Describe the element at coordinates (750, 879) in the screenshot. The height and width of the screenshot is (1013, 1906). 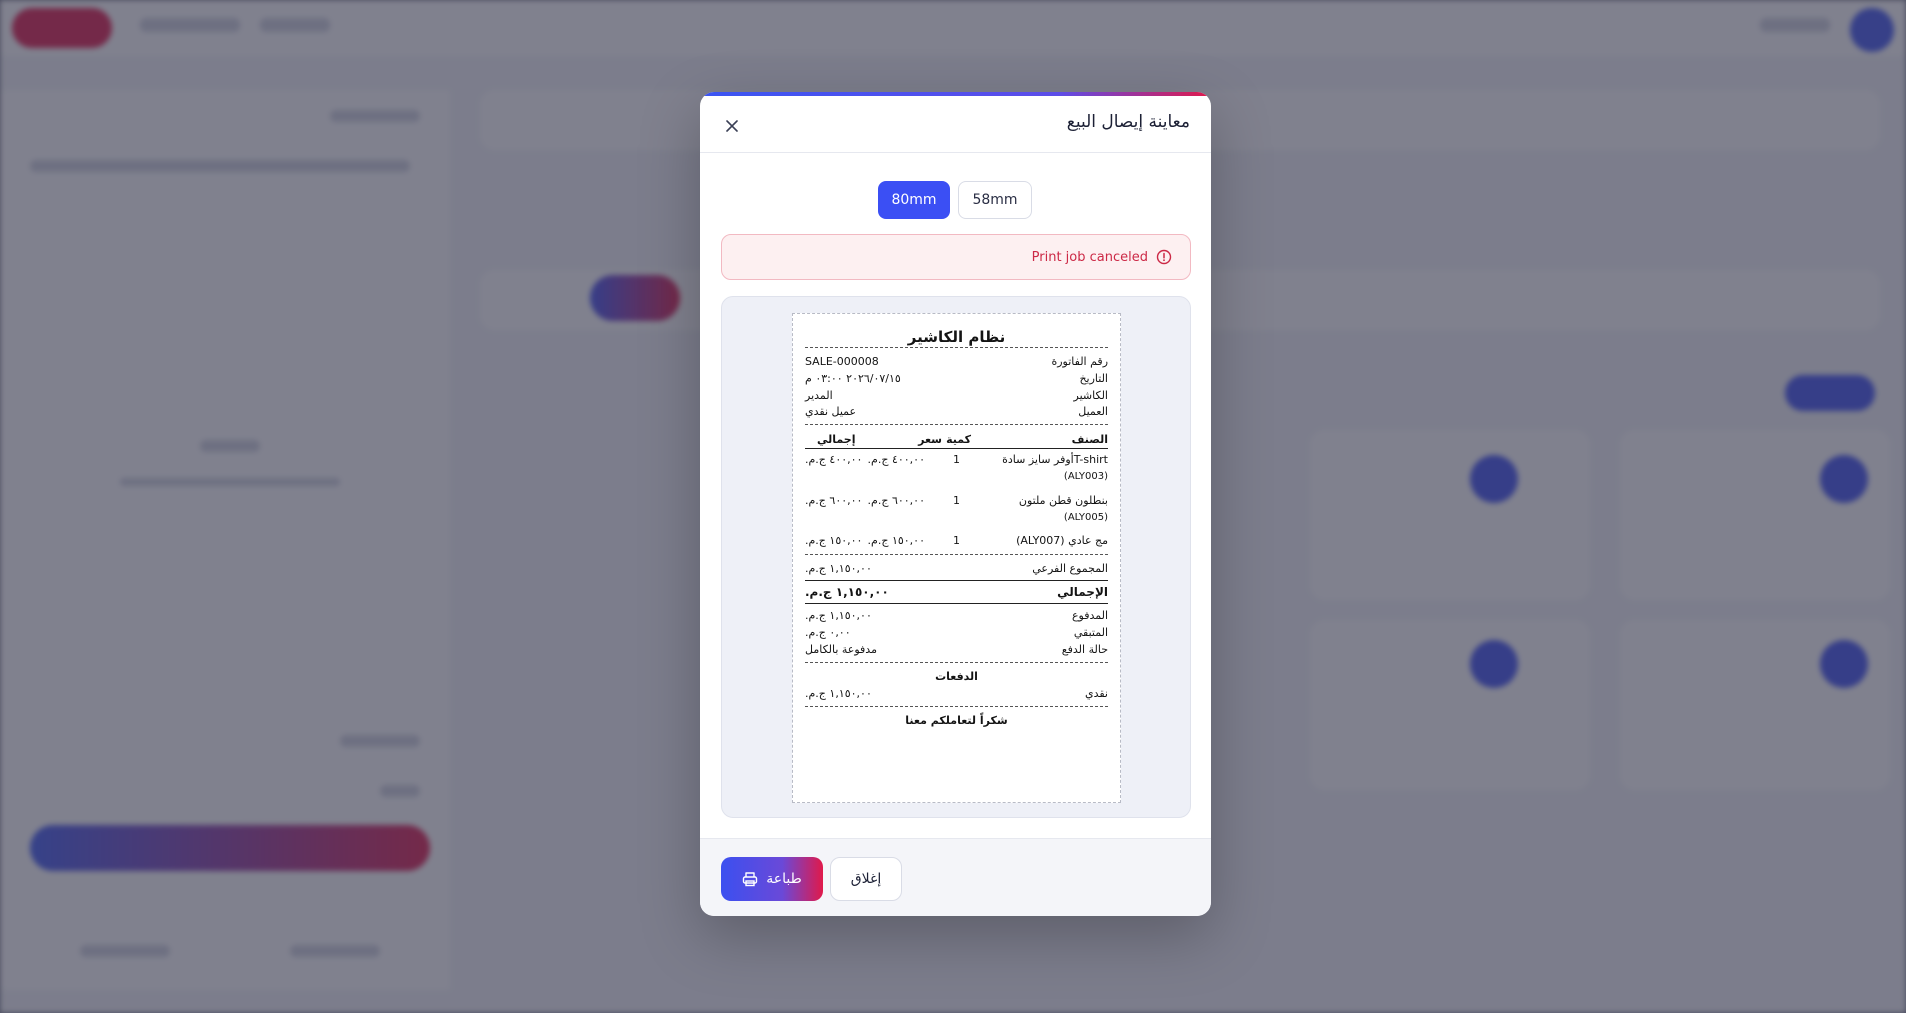
I see `printer-icon` at that location.